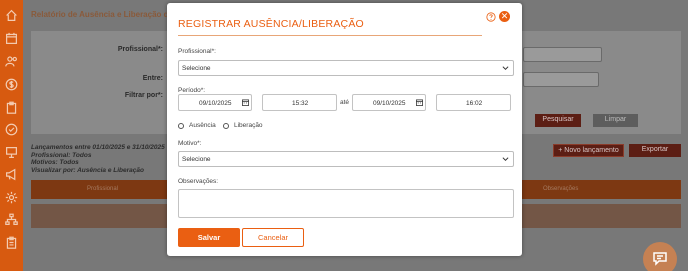 The image size is (688, 271). I want to click on liberacao-radio, so click(226, 126).